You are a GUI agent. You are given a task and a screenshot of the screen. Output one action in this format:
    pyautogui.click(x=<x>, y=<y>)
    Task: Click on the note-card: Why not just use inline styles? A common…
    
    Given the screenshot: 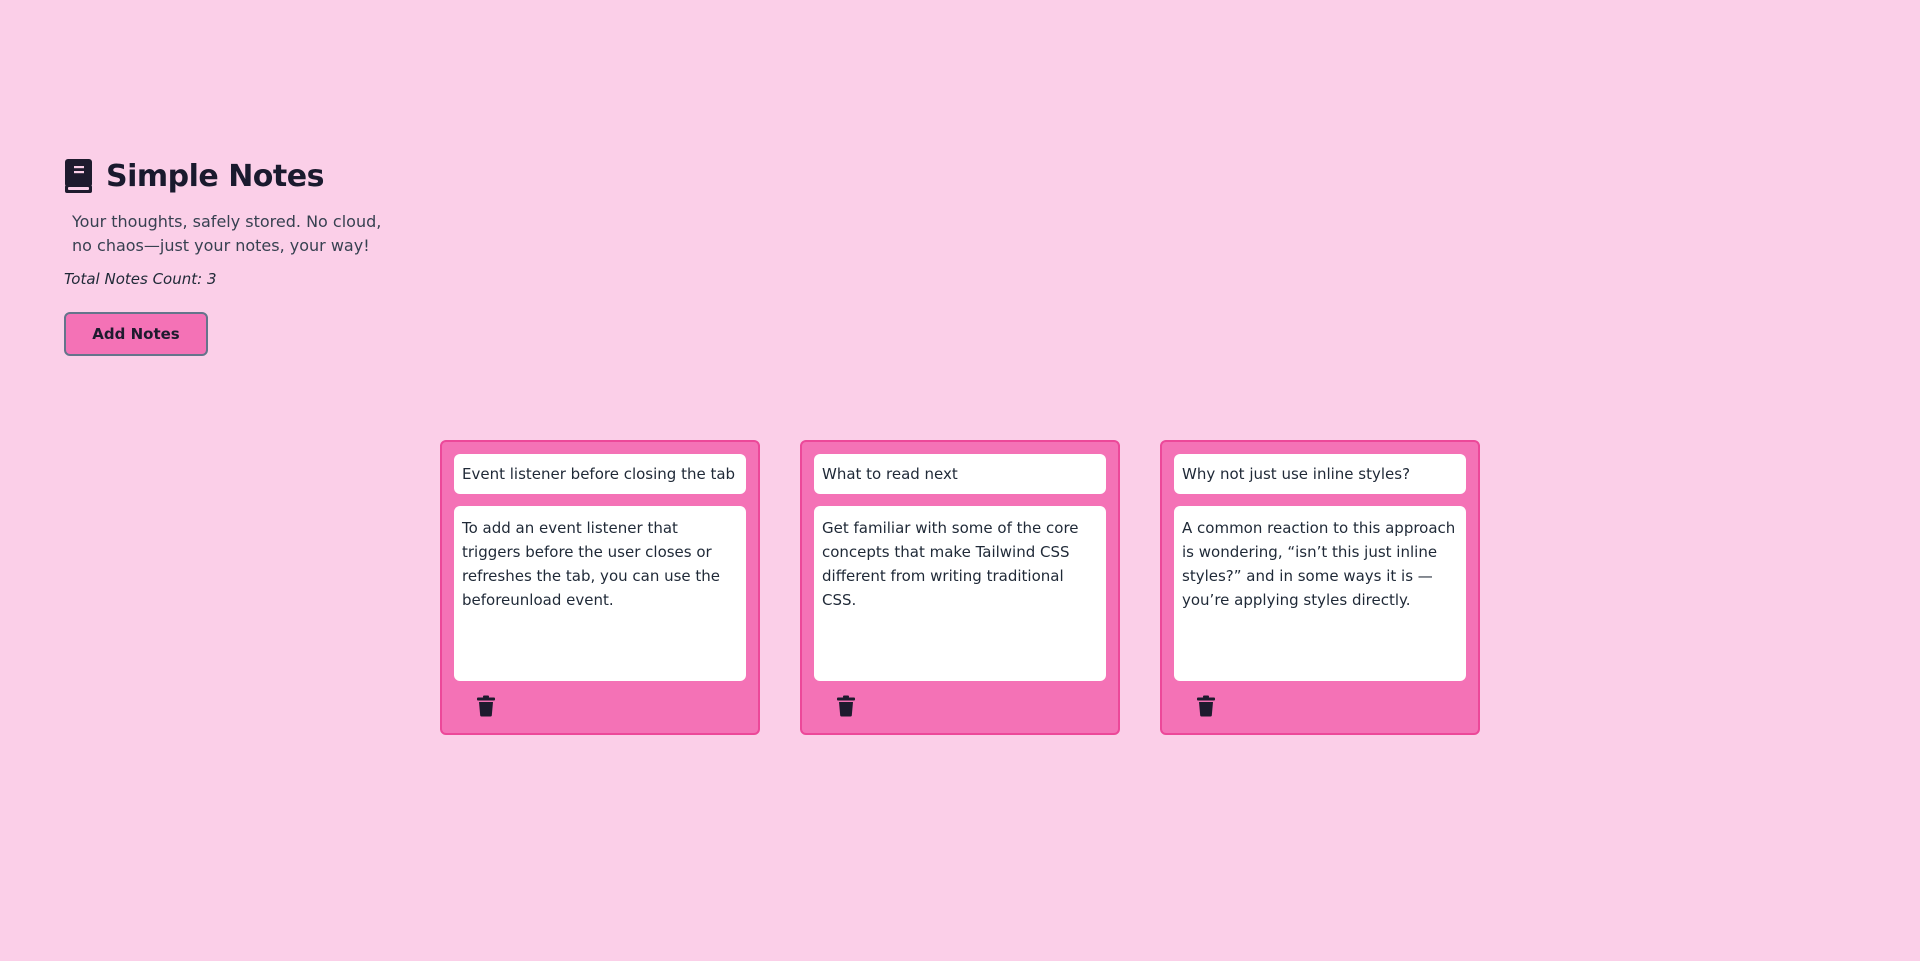 What is the action you would take?
    pyautogui.click(x=1320, y=587)
    